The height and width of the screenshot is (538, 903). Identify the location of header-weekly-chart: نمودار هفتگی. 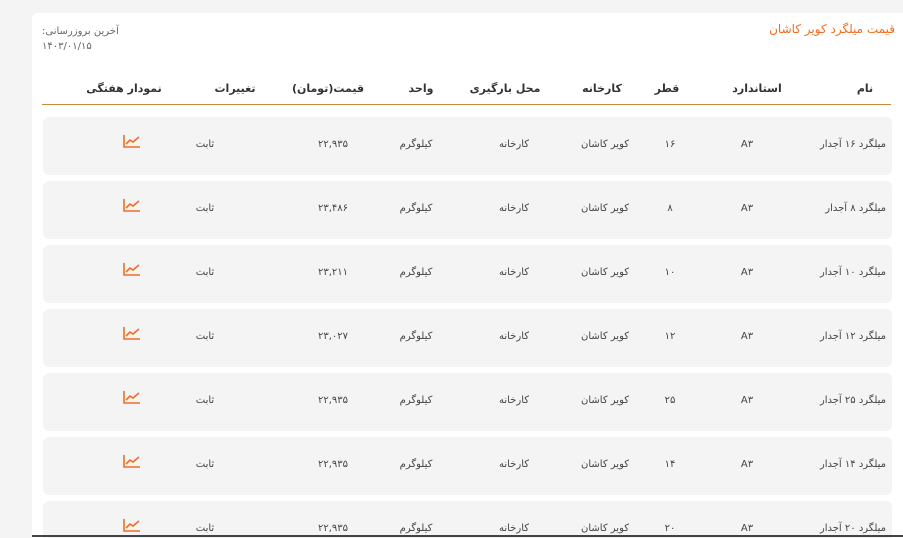
(124, 88).